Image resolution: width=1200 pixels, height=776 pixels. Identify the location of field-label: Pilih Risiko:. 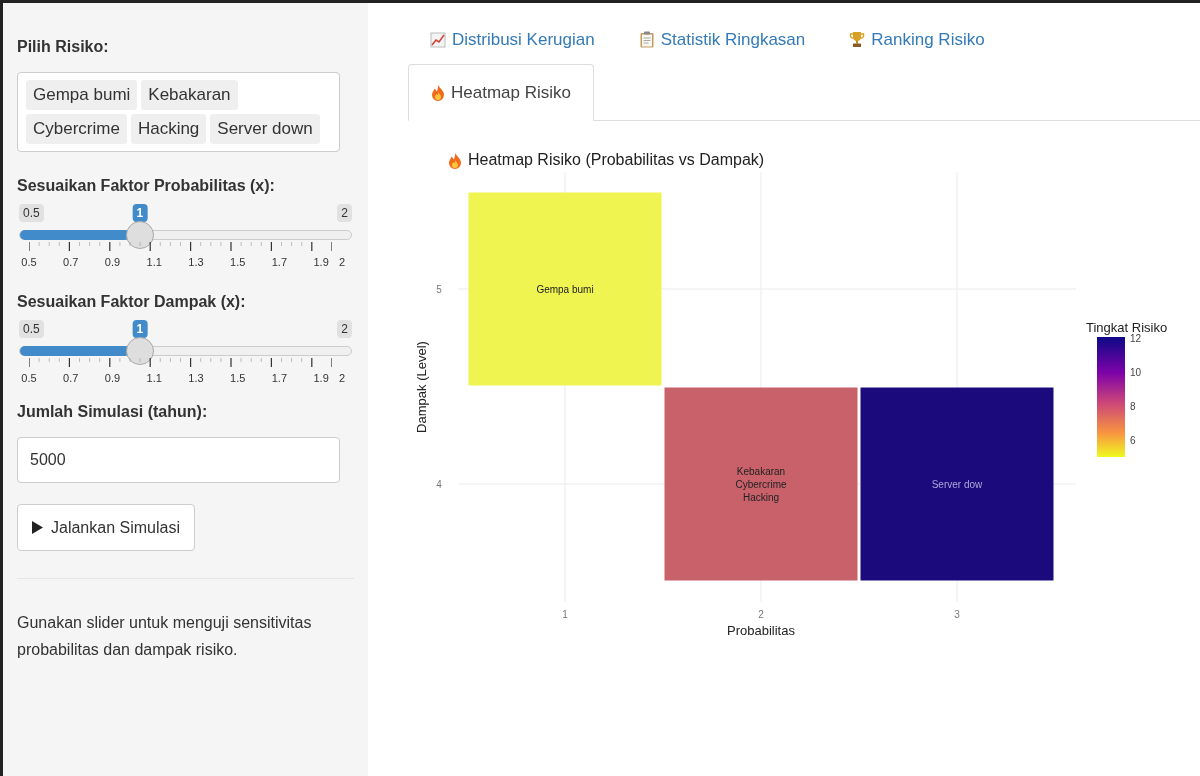
(63, 47).